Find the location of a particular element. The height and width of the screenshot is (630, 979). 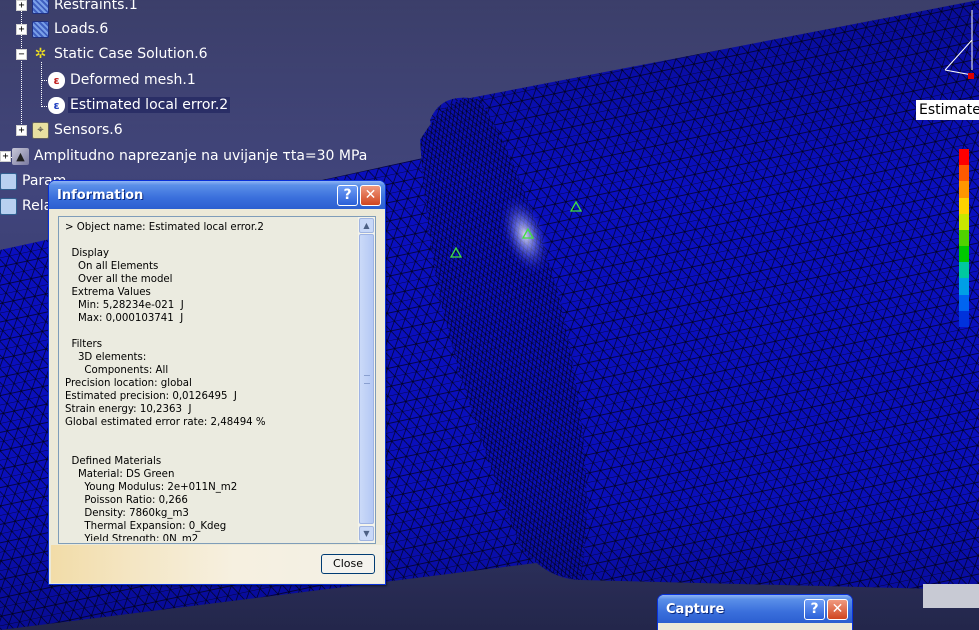

info-line: Strain energy: 10,2363 J is located at coordinates (128, 409).